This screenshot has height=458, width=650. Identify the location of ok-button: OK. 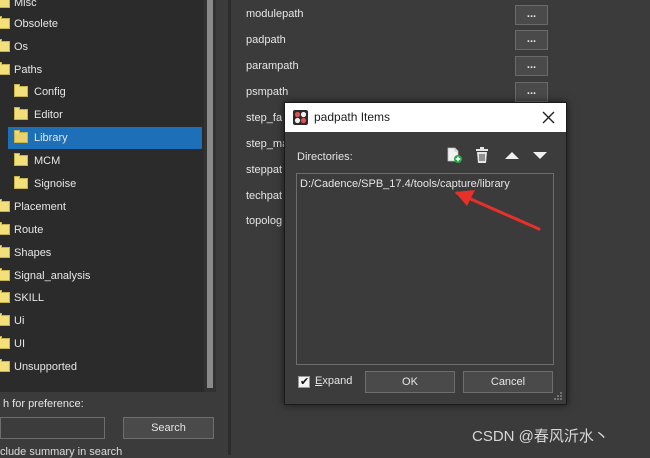
(410, 382).